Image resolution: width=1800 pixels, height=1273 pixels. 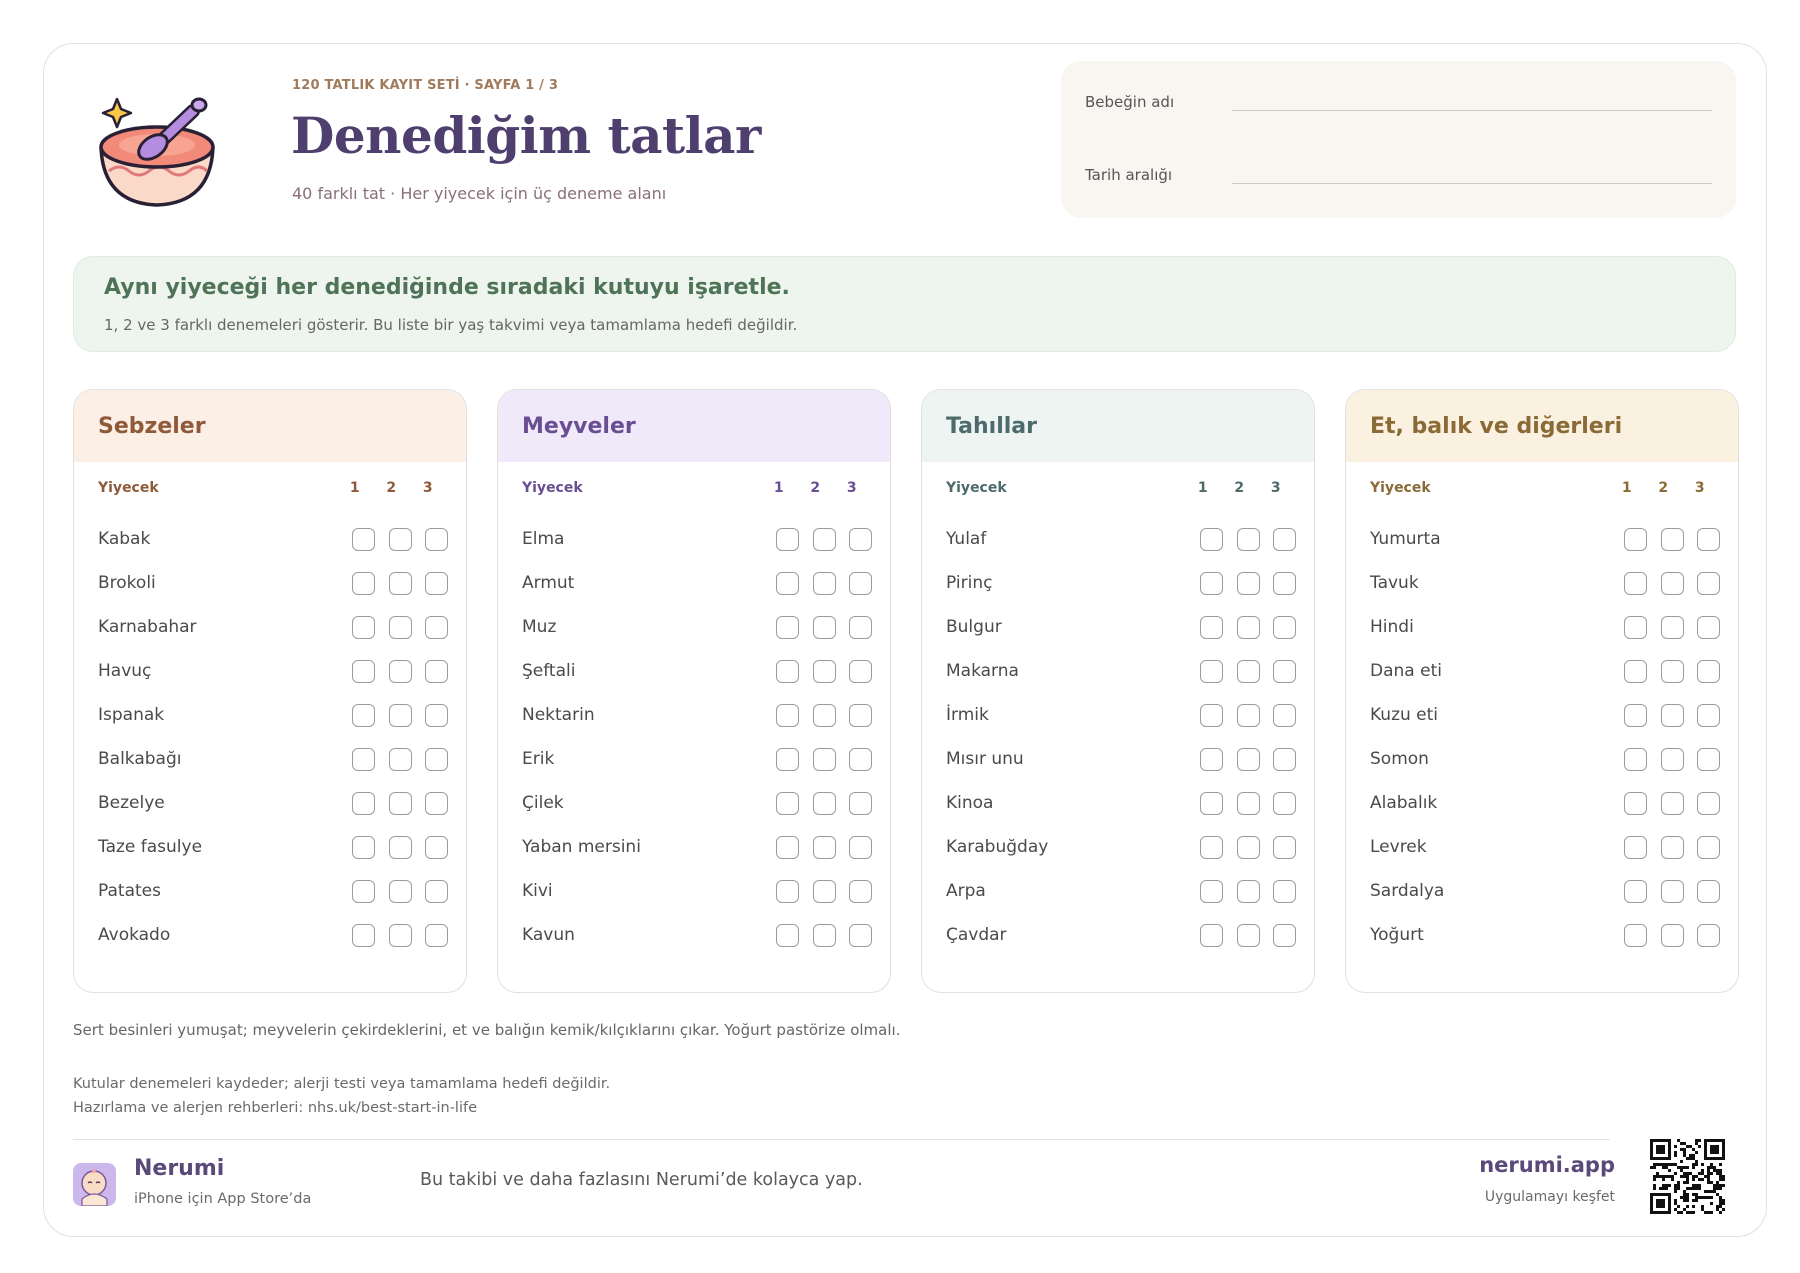 What do you see at coordinates (1687, 1176) in the screenshot?
I see `qr-code-icon` at bounding box center [1687, 1176].